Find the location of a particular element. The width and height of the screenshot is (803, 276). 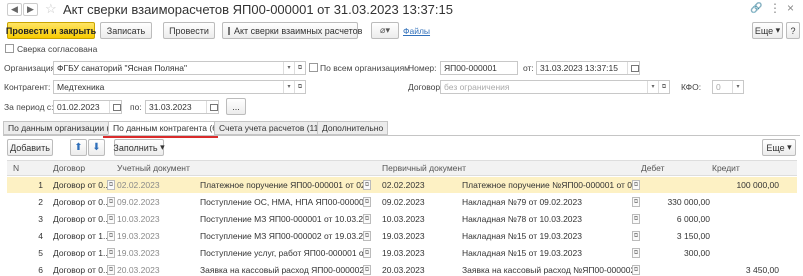

cell-n: 4 is located at coordinates (40, 236).